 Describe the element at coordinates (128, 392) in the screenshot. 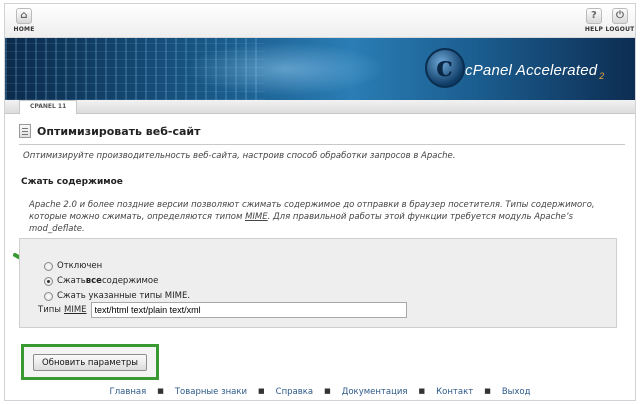

I see `footer-link-home: Главная` at that location.